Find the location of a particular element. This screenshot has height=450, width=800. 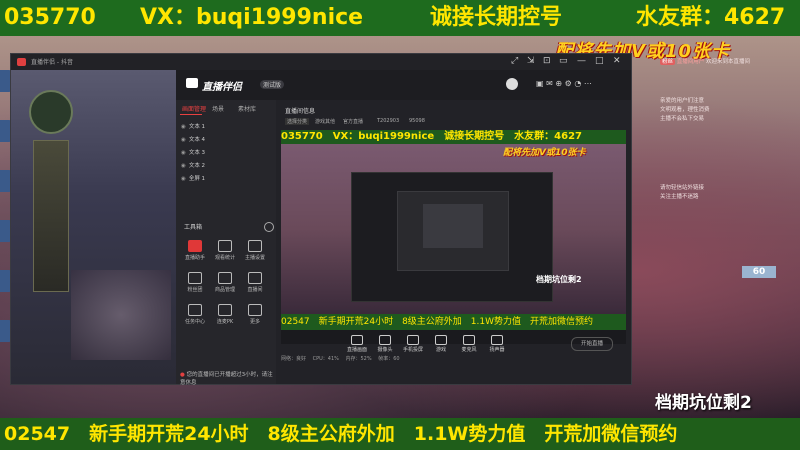

layer-item: ◉ 全屏 1 is located at coordinates (193, 178).